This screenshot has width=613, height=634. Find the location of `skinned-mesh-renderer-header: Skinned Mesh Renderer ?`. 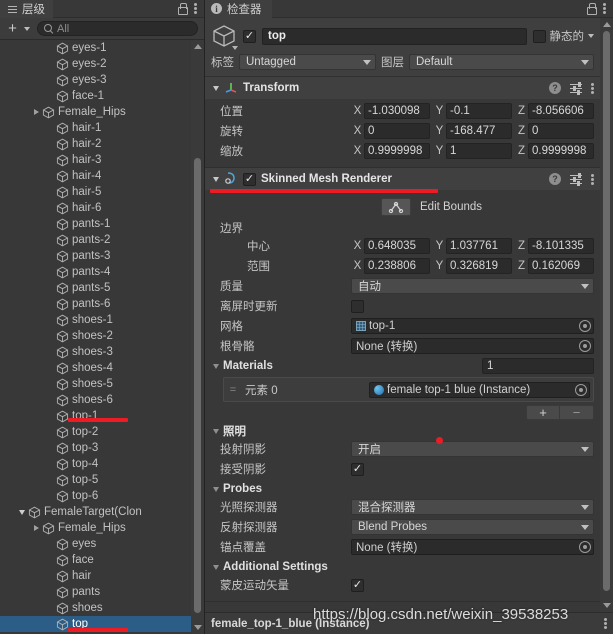

skinned-mesh-renderer-header: Skinned Mesh Renderer ? is located at coordinates (402, 179).